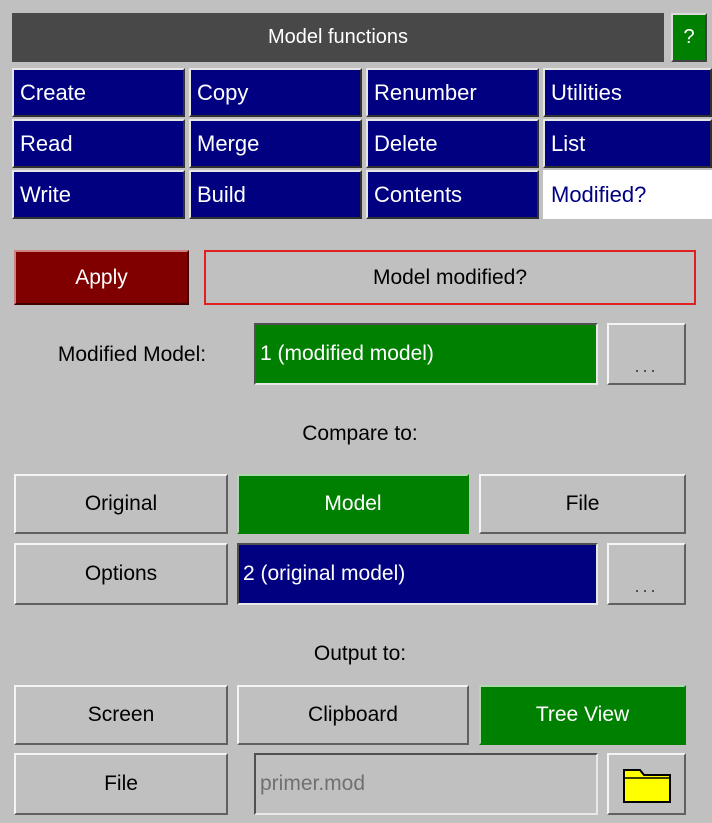 Image resolution: width=712 pixels, height=823 pixels. I want to click on output-tree-view-button: Tree View, so click(582, 715).